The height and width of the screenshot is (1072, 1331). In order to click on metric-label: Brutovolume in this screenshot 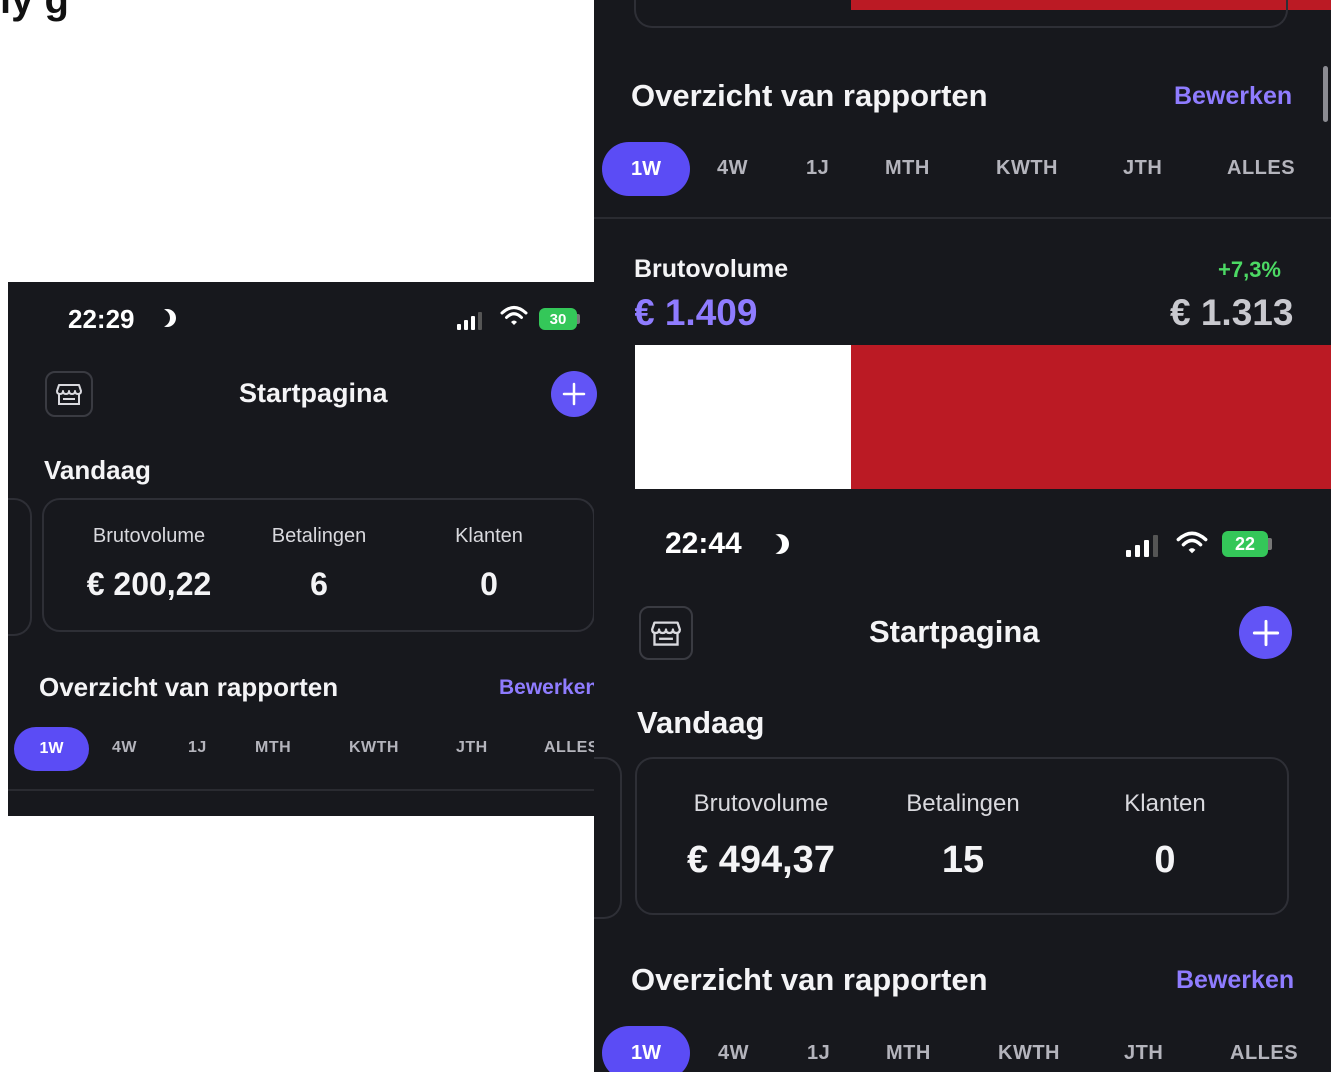, I will do `click(711, 269)`.